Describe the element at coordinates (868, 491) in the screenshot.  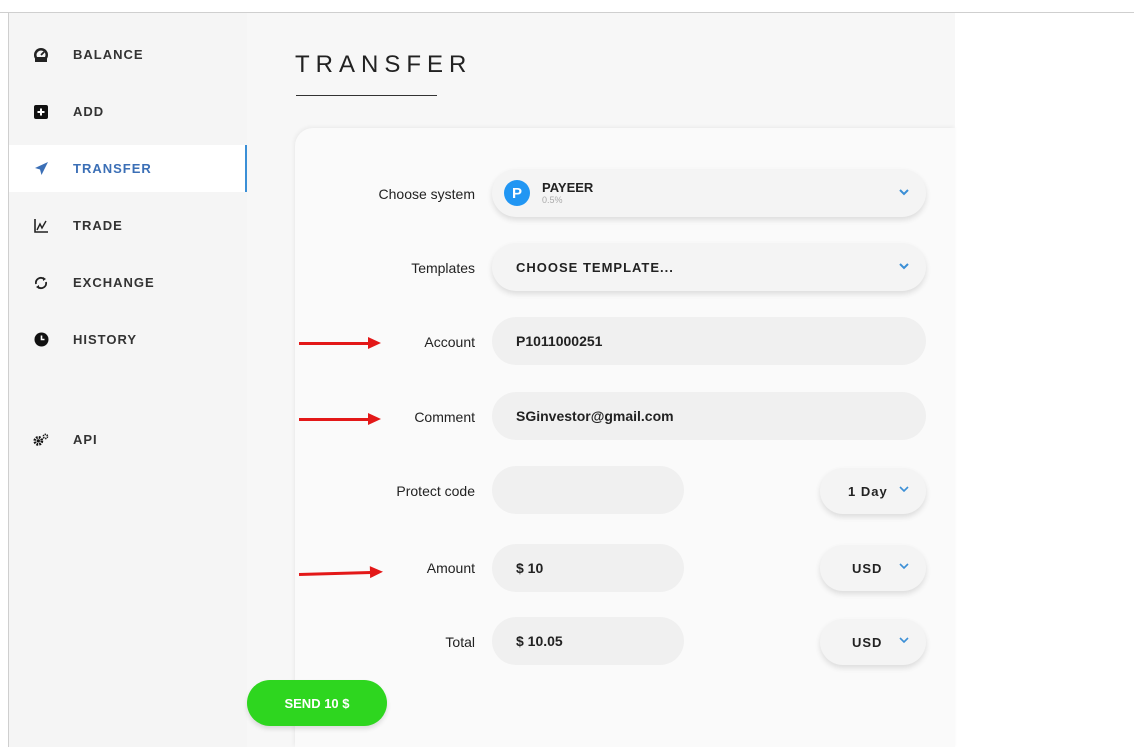
I see `protect-period-value: 1 Day` at that location.